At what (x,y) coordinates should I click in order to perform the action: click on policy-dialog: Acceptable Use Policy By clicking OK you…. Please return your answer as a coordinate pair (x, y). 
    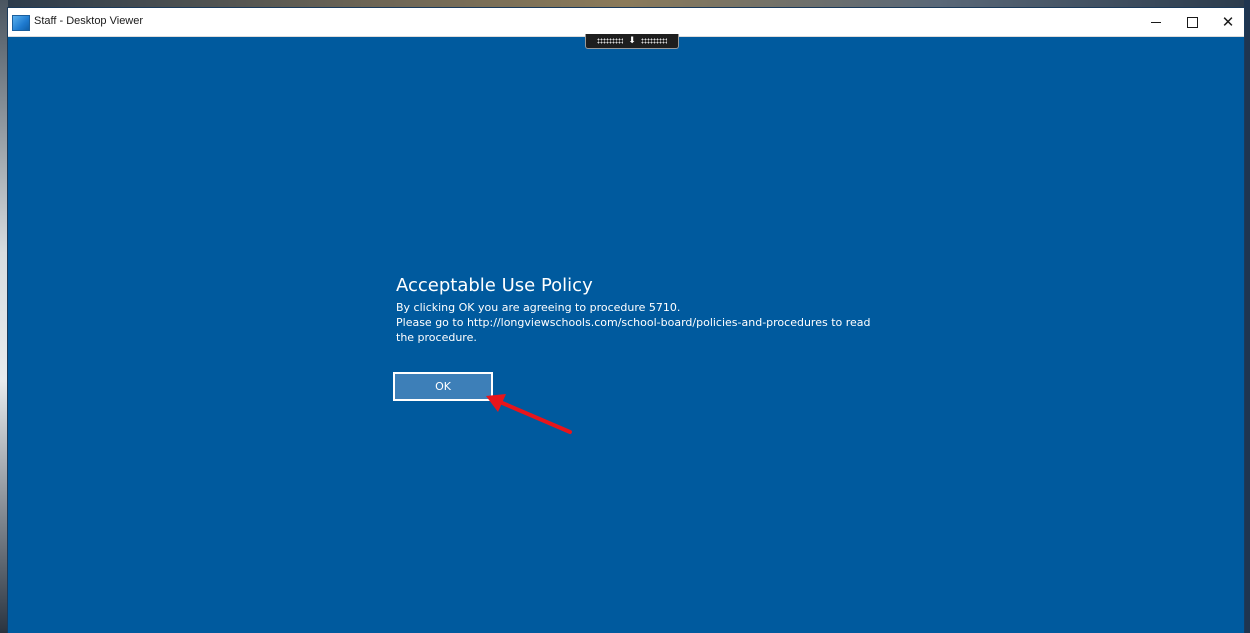
    Looking at the image, I should click on (656, 310).